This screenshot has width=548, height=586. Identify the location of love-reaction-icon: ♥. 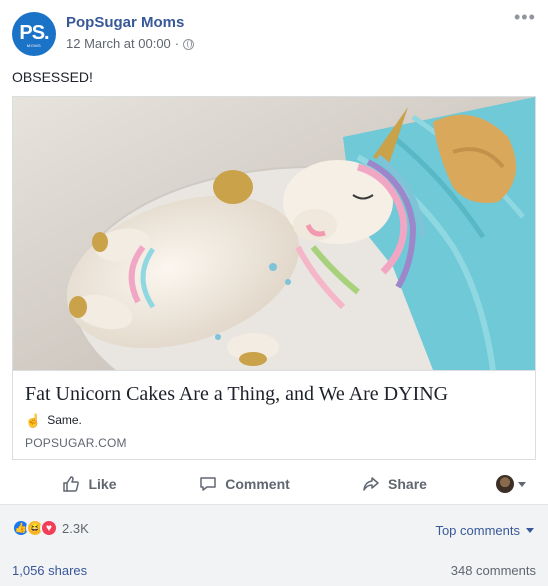
(49, 528).